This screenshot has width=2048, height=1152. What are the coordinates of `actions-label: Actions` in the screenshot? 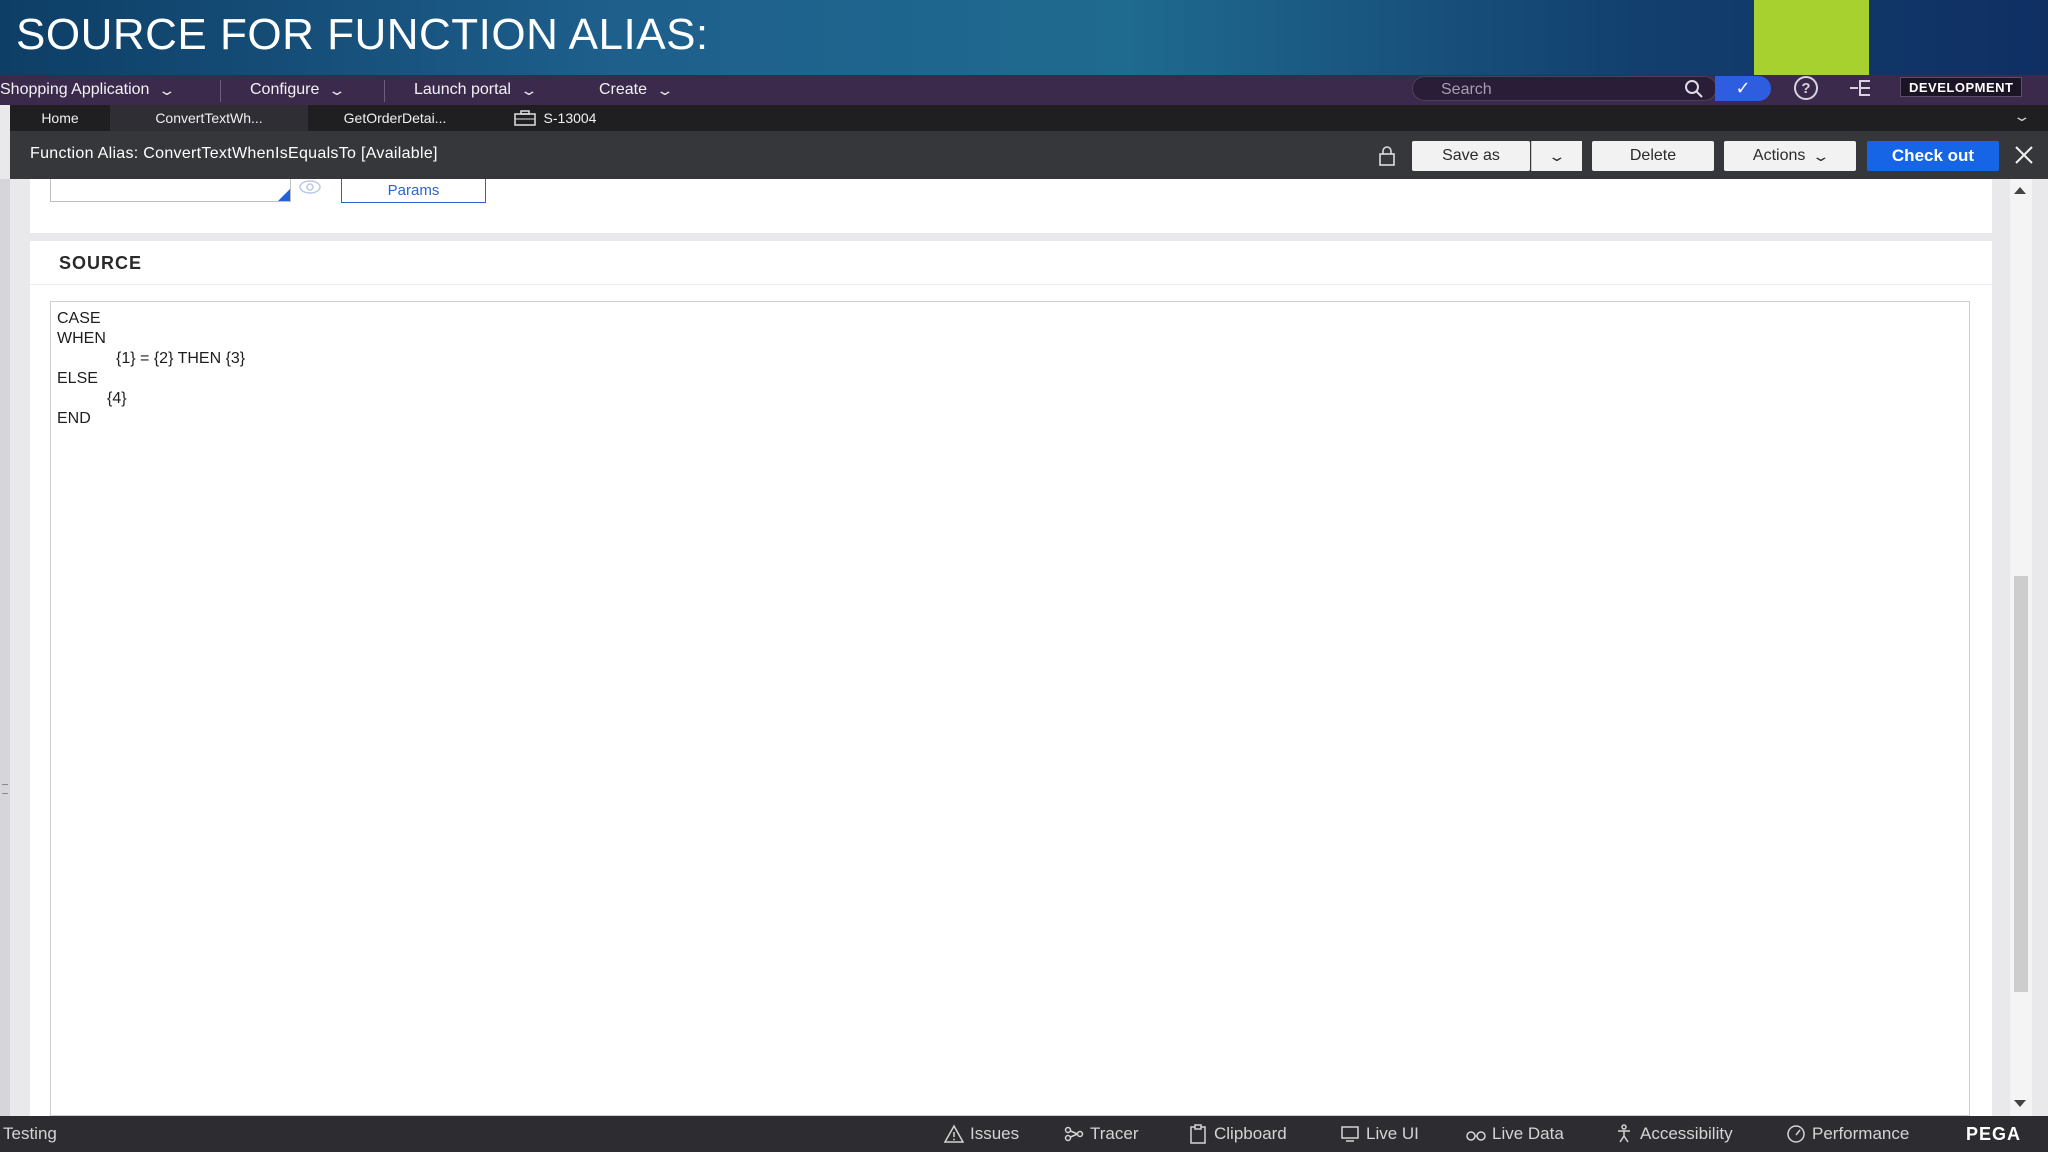 It's located at (1779, 155).